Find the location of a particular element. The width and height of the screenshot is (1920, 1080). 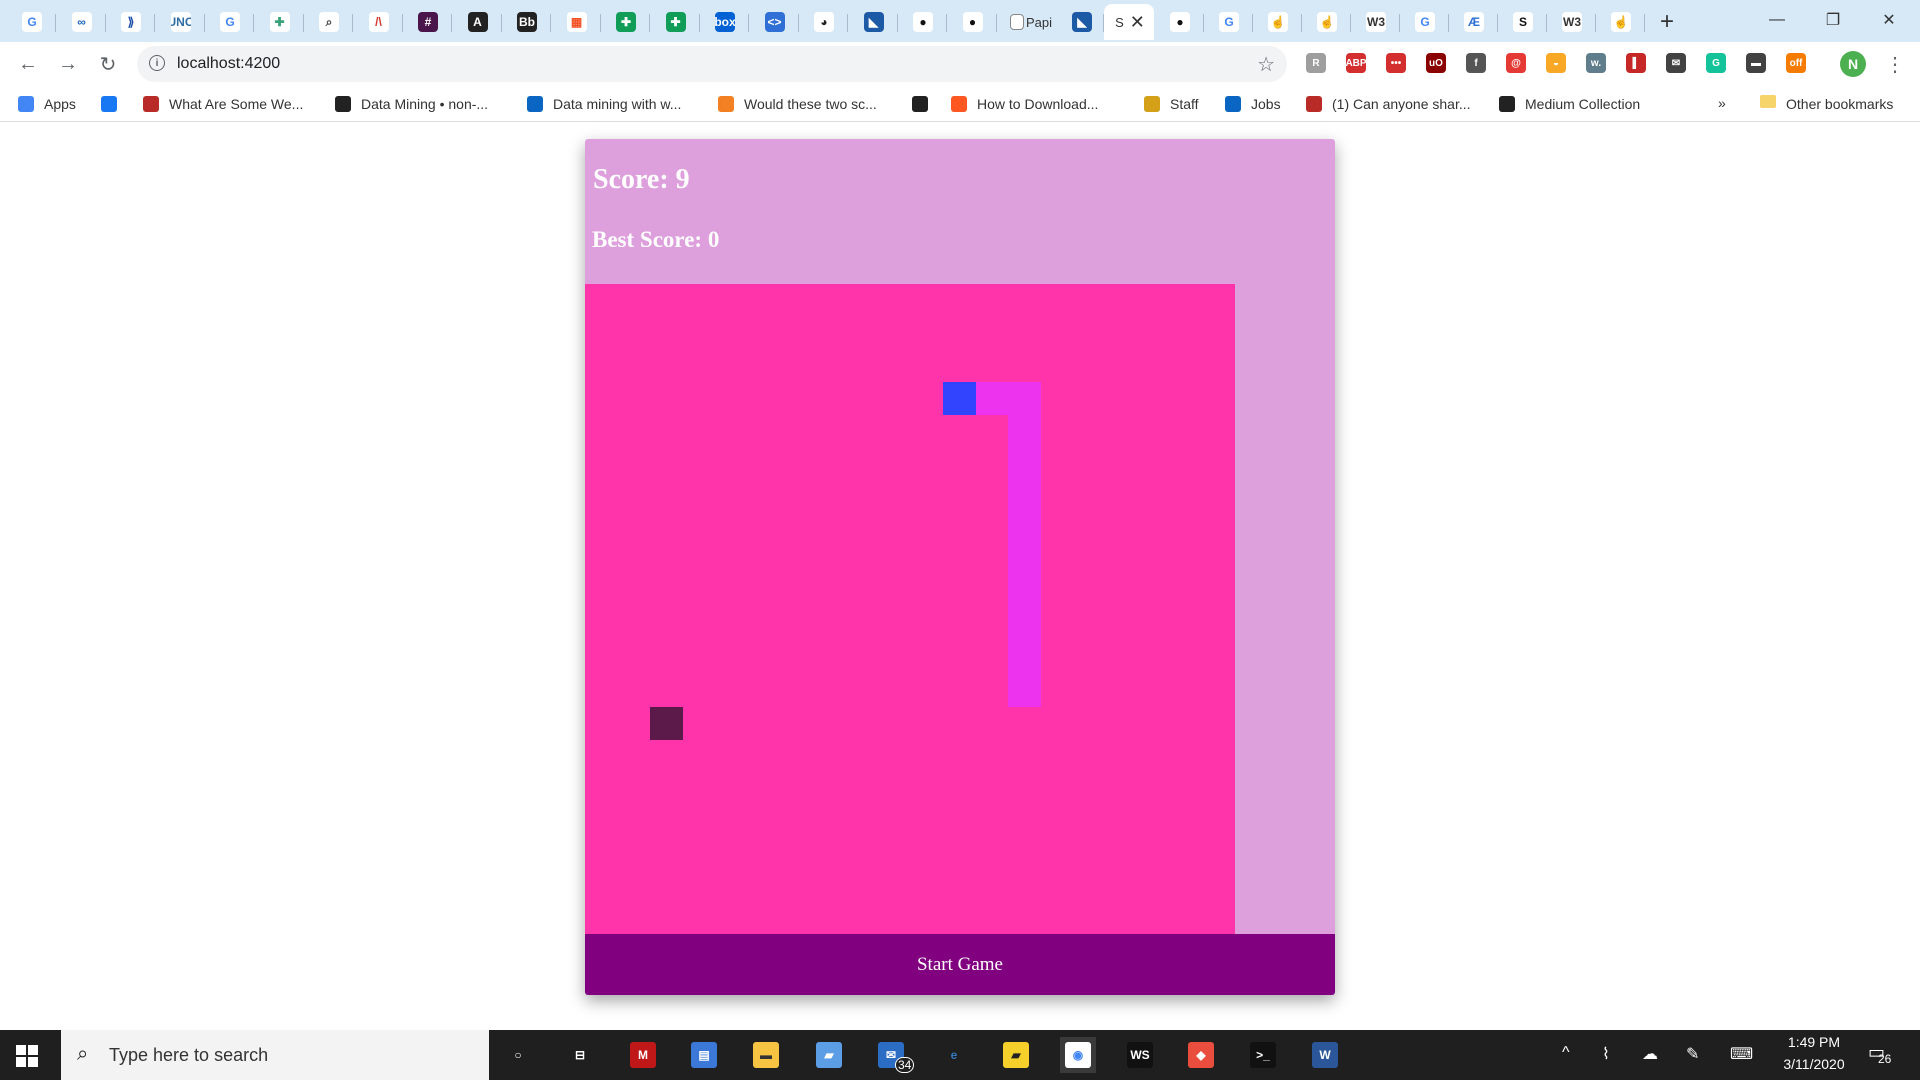

onedrive-icon: ☁ is located at coordinates (1650, 1054).